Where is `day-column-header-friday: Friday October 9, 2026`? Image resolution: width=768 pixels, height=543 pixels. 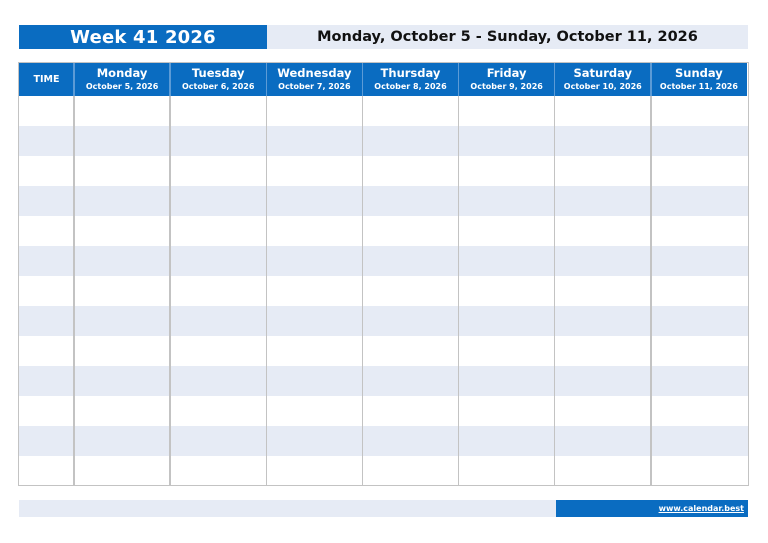 day-column-header-friday: Friday October 9, 2026 is located at coordinates (506, 79).